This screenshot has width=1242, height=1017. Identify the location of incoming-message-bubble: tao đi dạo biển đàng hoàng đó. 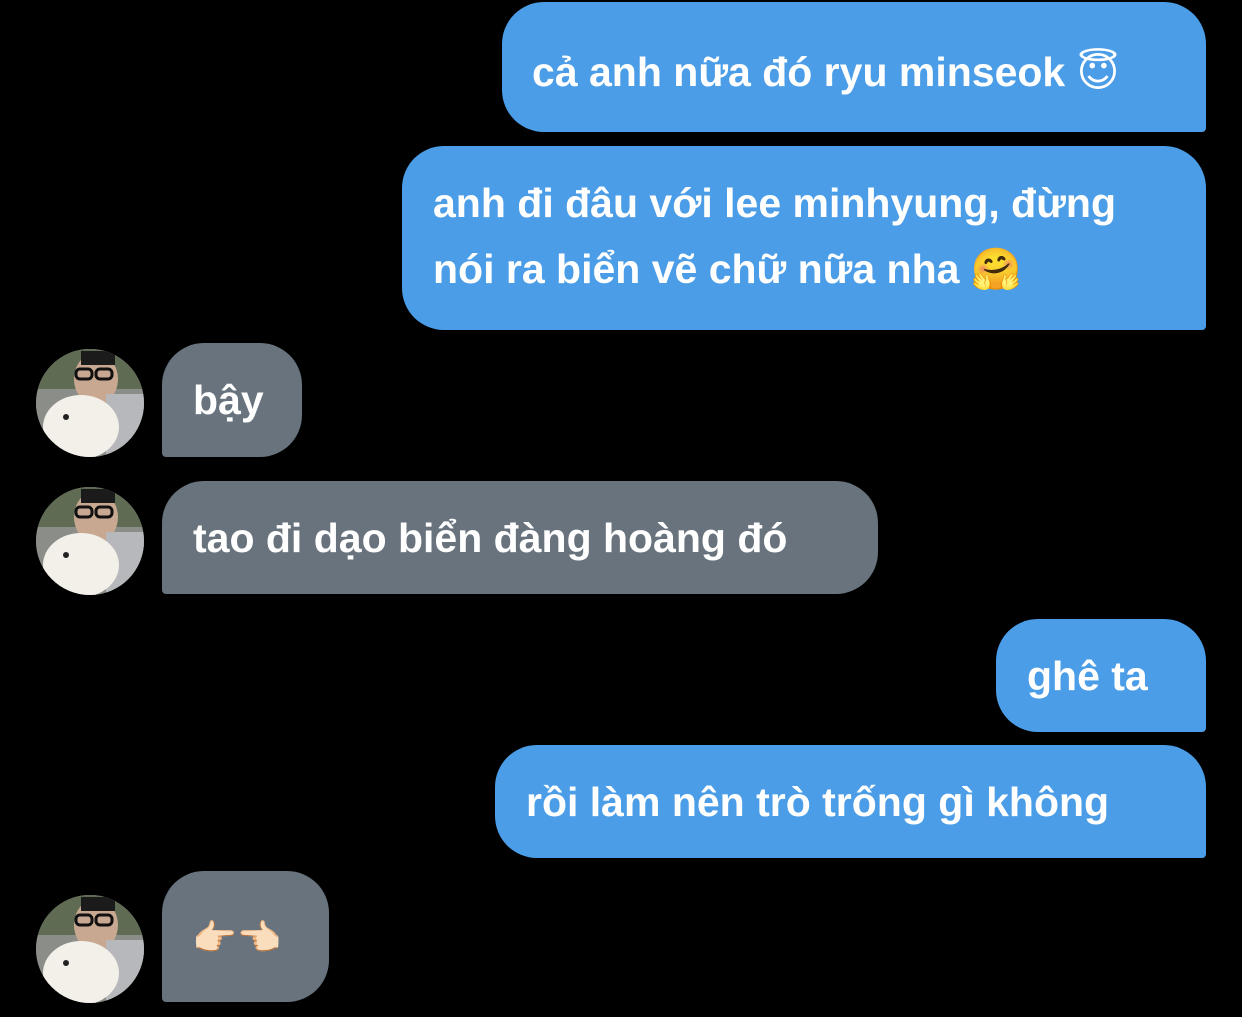
(520, 537).